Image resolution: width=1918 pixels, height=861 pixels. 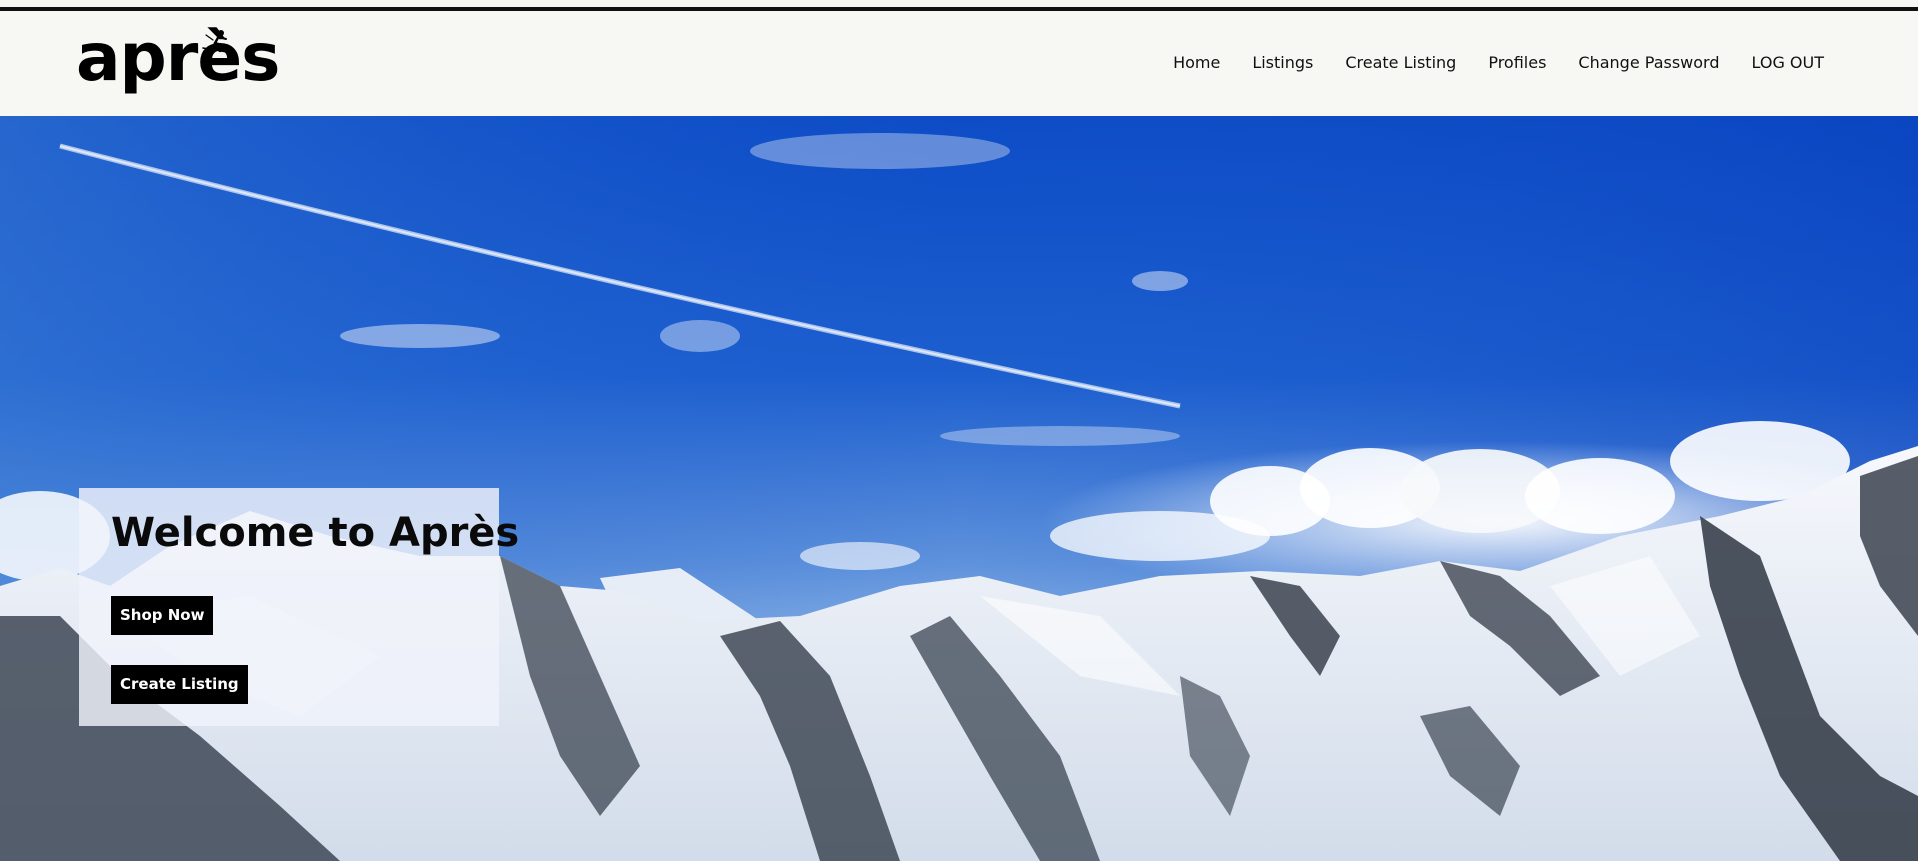 I want to click on nav-listings: Listings, so click(x=1282, y=62).